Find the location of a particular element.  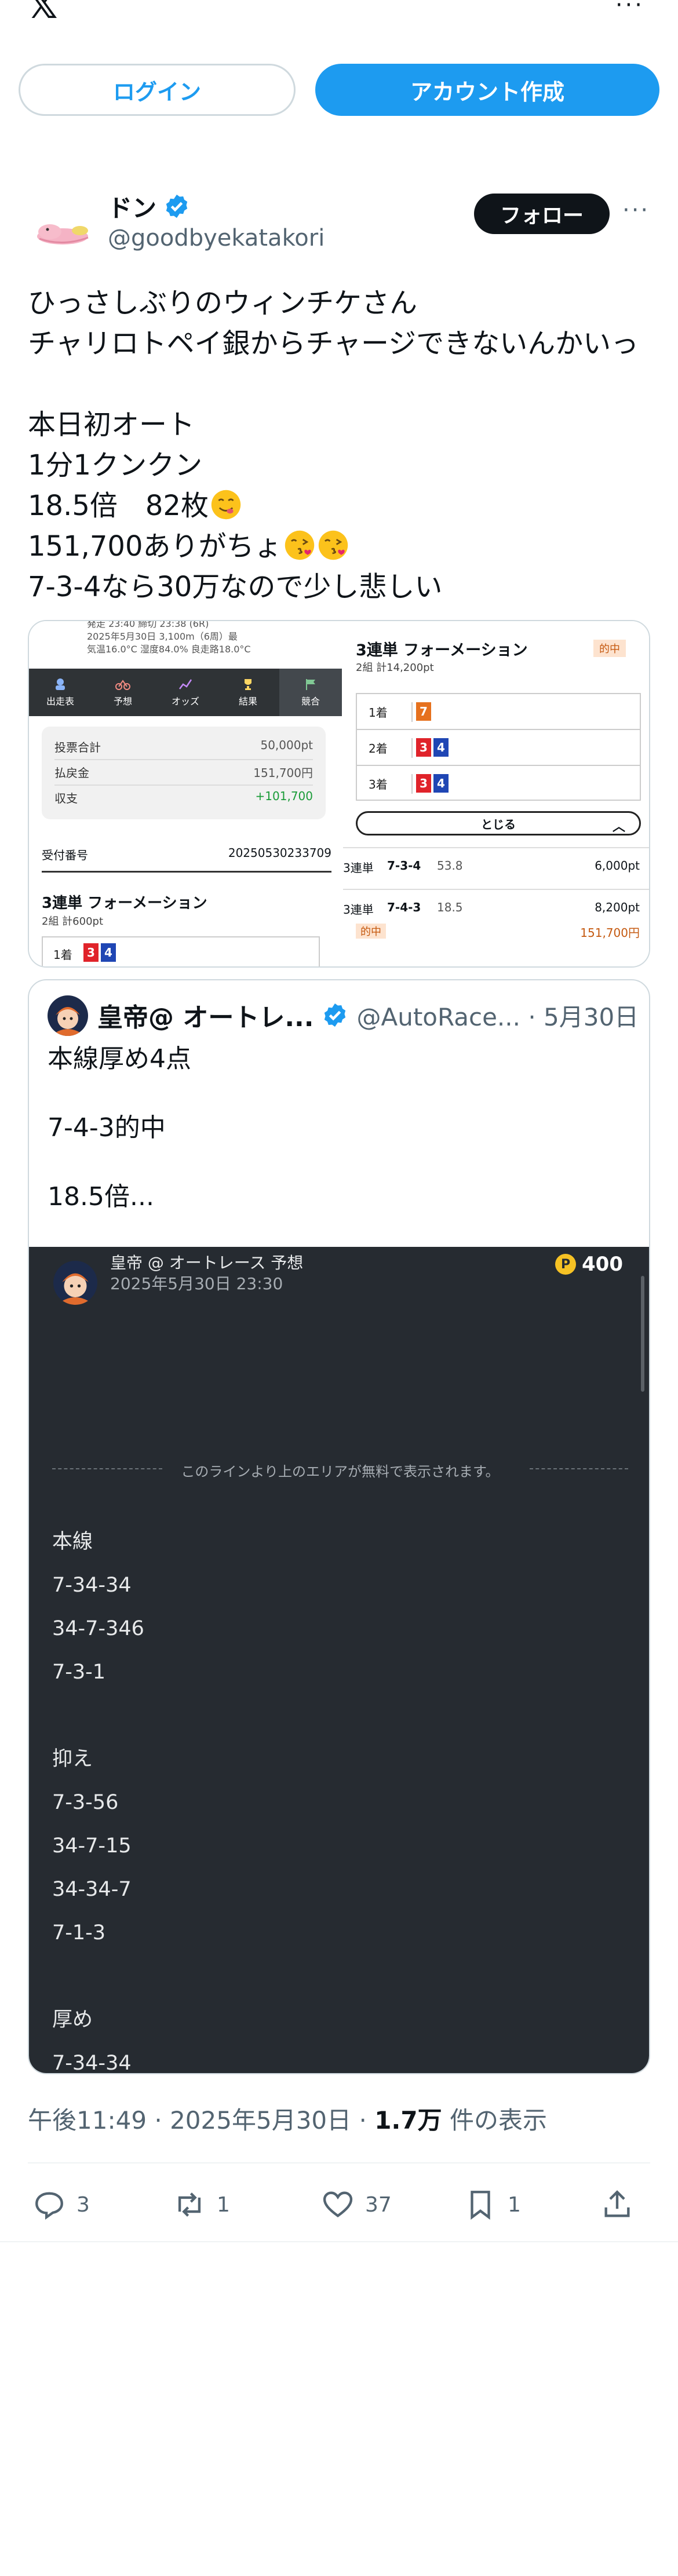

bet-combo: 7-4-3 is located at coordinates (404, 907).